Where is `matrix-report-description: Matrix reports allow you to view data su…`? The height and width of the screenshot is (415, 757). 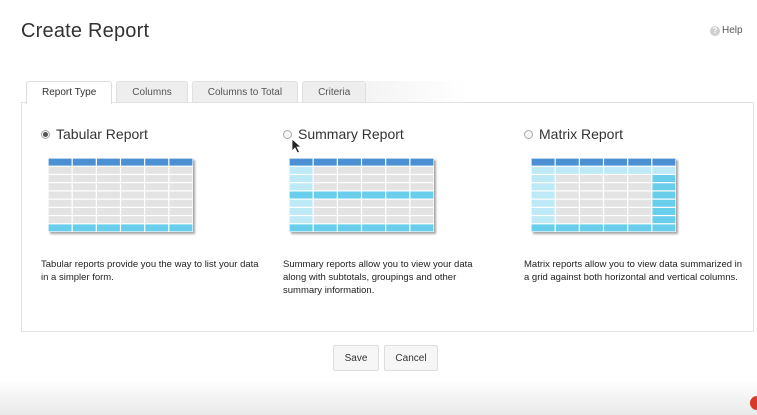 matrix-report-description: Matrix reports allow you to view data su… is located at coordinates (633, 271).